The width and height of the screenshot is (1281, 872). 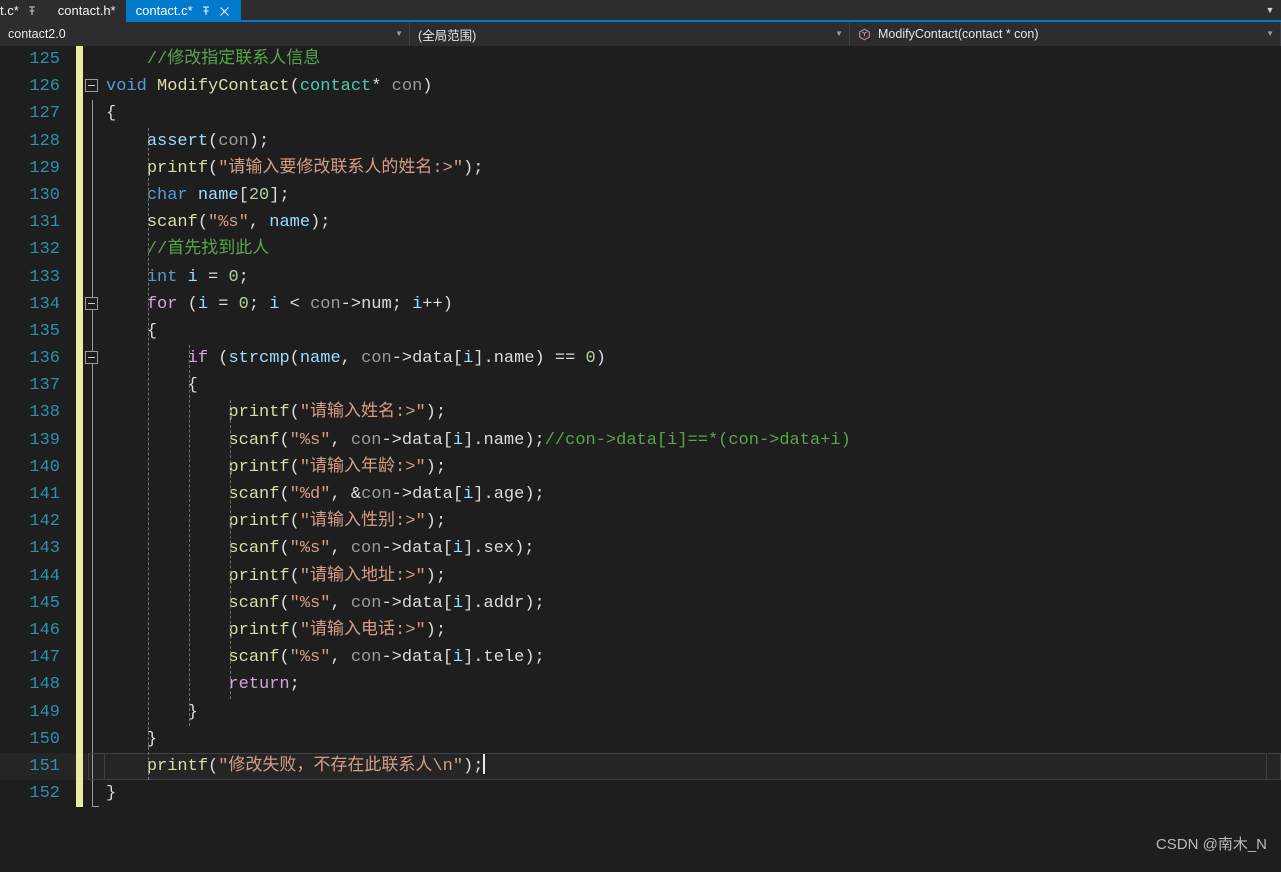 What do you see at coordinates (640, 467) in the screenshot?
I see `code-line: 140 printf("请输入年龄:>");` at bounding box center [640, 467].